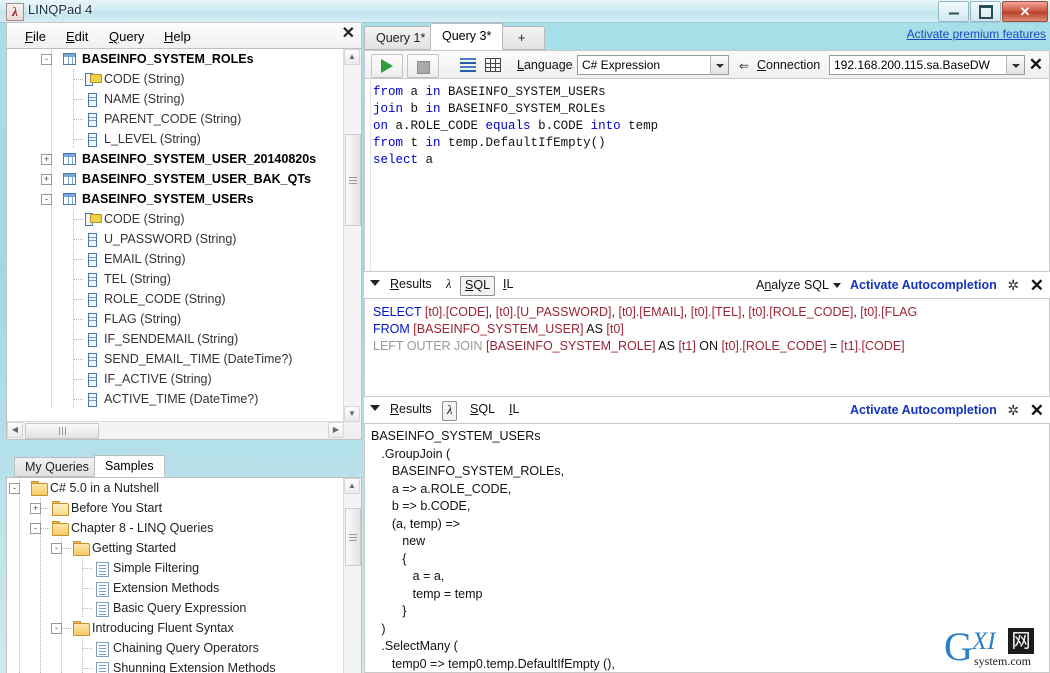 This screenshot has height=673, width=1050. What do you see at coordinates (387, 66) in the screenshot?
I see `run-query-button` at bounding box center [387, 66].